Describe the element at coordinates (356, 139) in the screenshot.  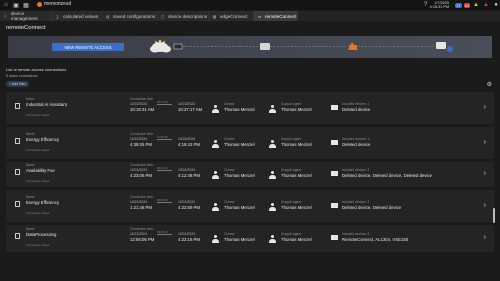
I see `included-devices-label: Included devices: 1` at that location.